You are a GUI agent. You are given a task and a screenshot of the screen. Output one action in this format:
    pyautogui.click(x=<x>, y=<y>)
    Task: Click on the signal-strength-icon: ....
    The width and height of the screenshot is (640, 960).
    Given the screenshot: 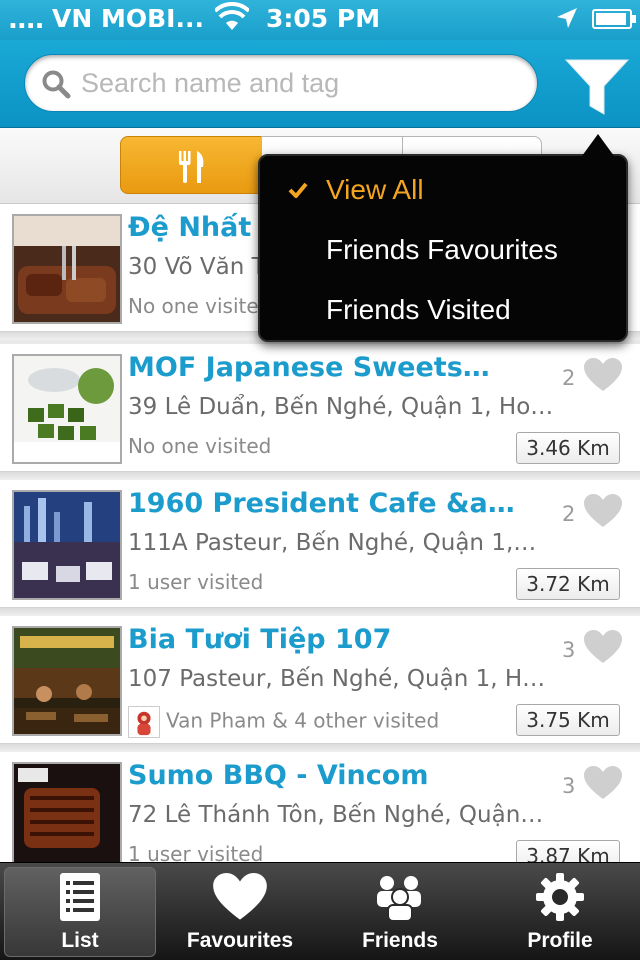 What is the action you would take?
    pyautogui.click(x=26, y=20)
    